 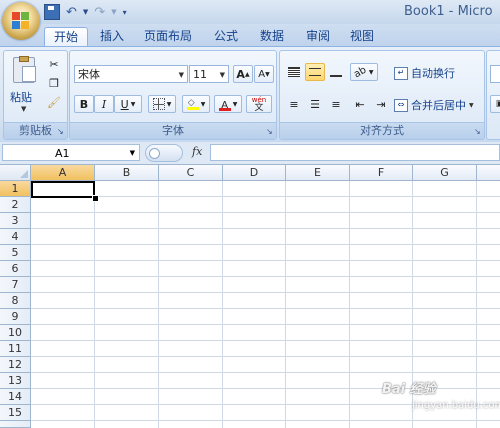 What do you see at coordinates (113, 12) in the screenshot?
I see `redo-dropdown-icon: ▼` at bounding box center [113, 12].